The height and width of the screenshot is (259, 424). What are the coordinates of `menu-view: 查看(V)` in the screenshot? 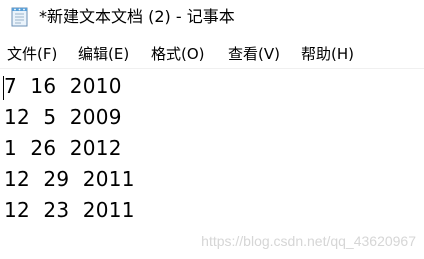 It's located at (254, 54).